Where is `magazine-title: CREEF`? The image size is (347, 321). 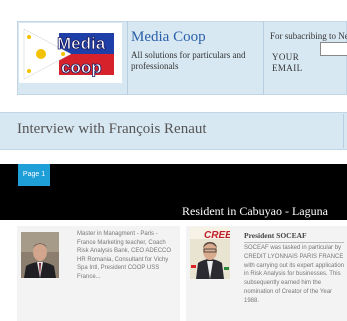 magazine-title: CREEF is located at coordinates (217, 235).